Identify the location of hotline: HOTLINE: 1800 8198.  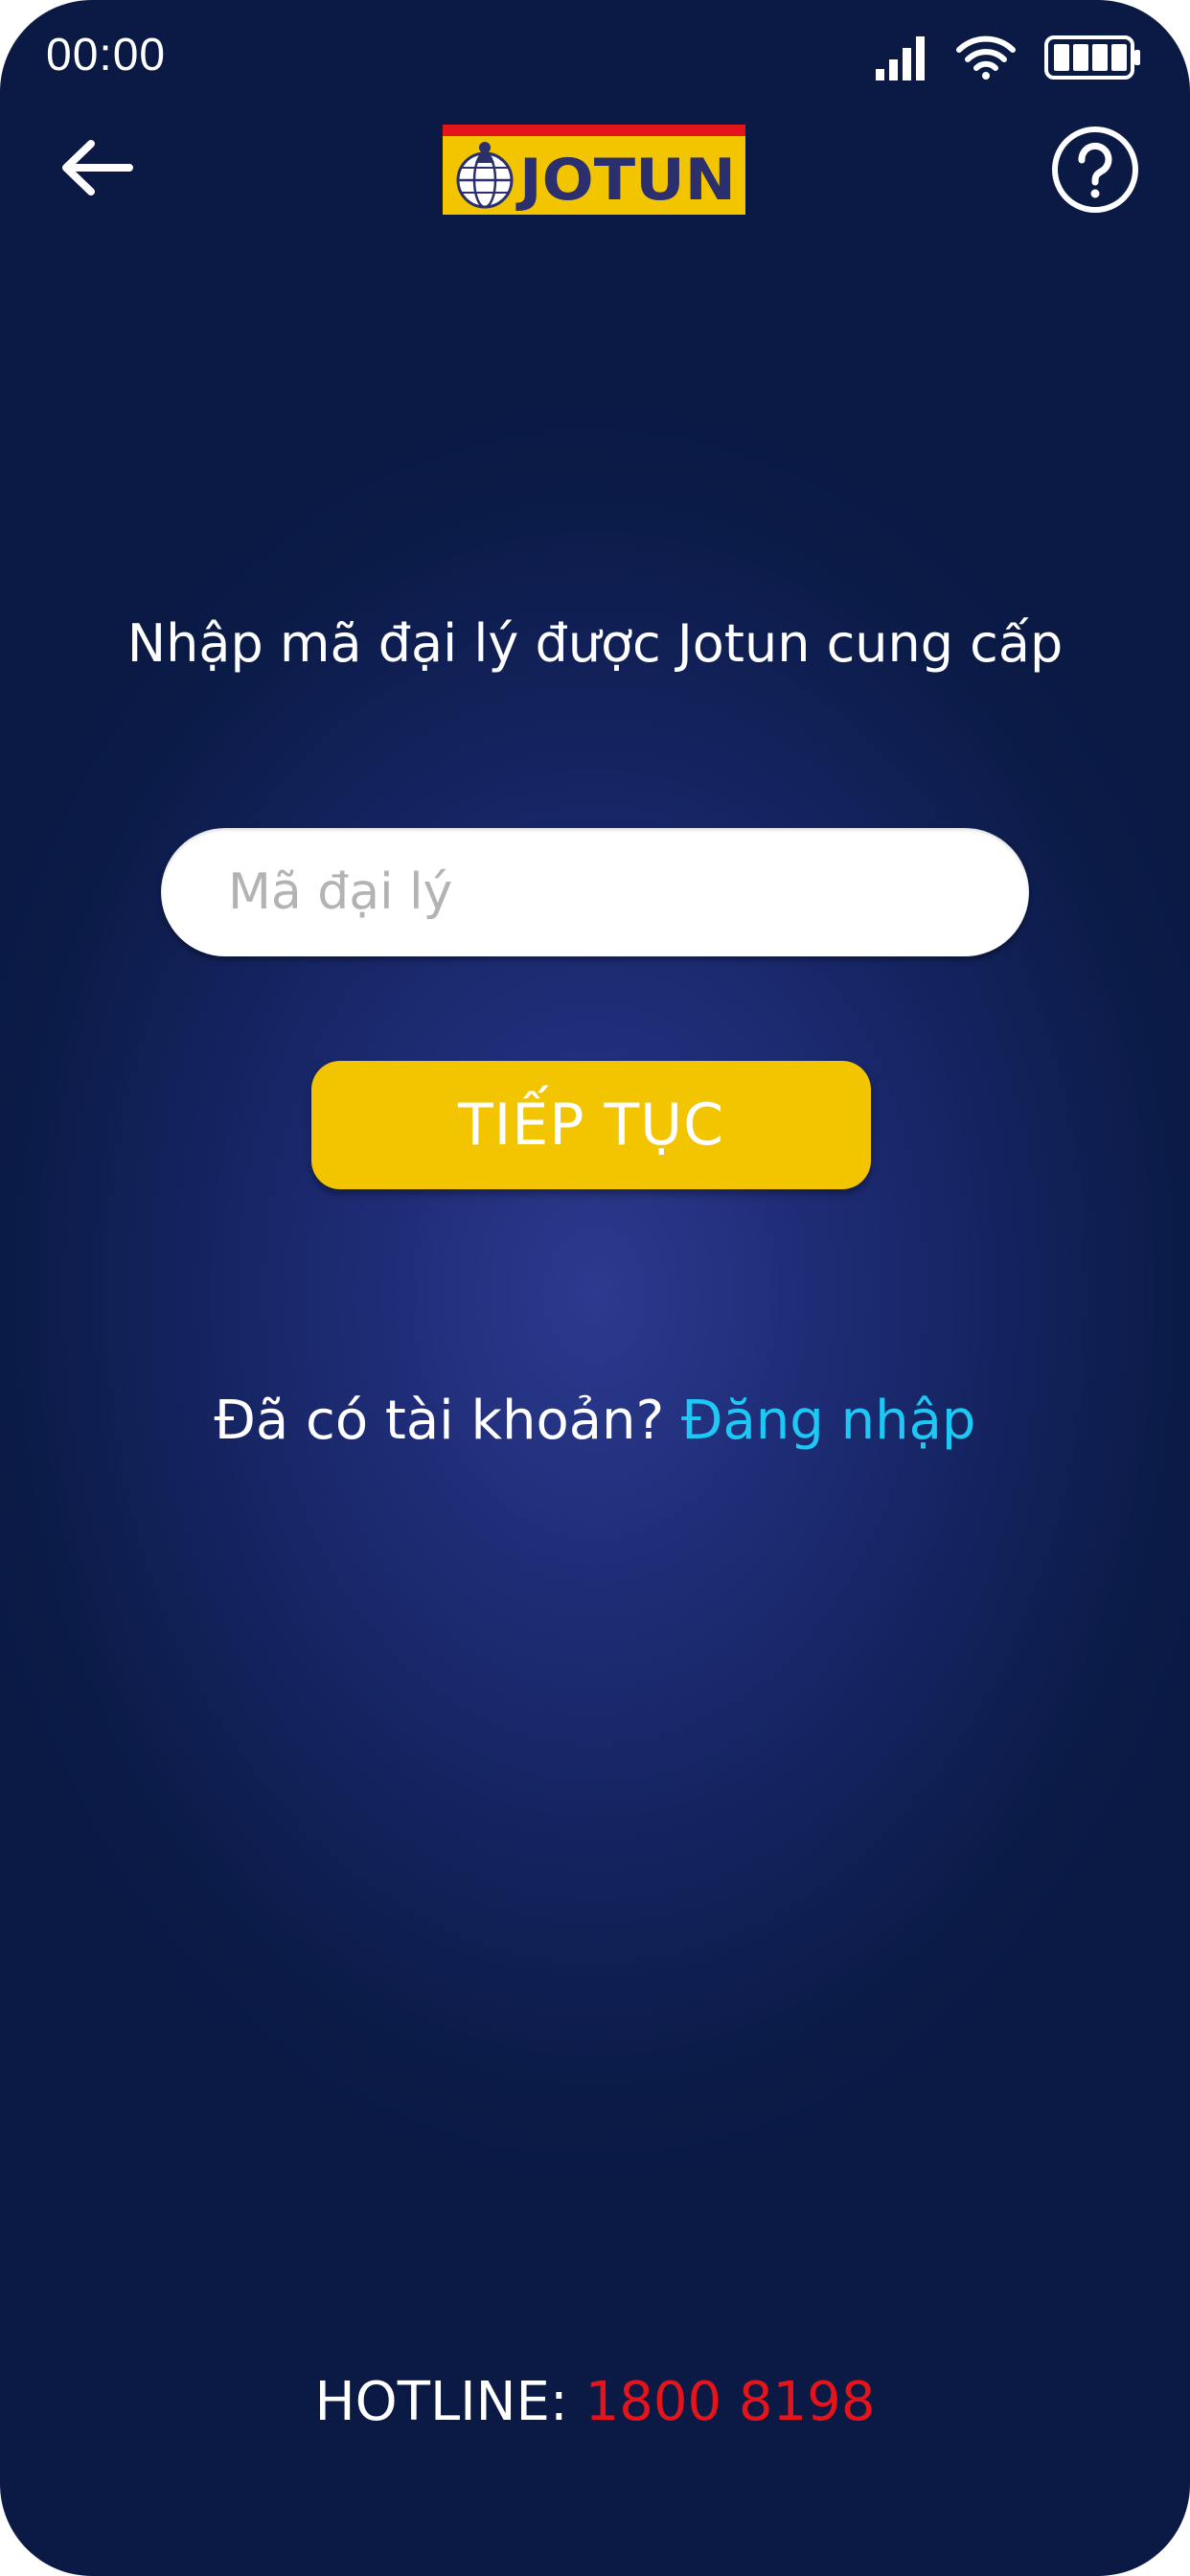
(595, 2402).